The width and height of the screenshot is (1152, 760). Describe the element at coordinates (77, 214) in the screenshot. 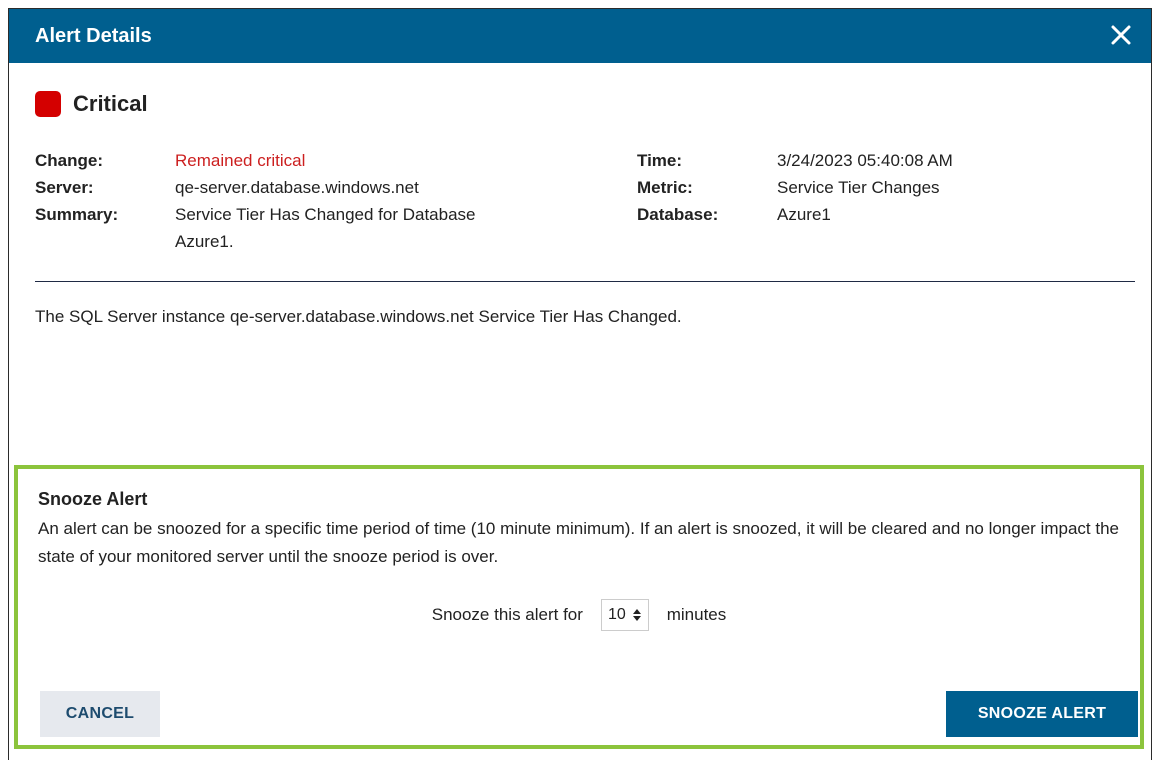

I see `detail-key: Summary:` at that location.